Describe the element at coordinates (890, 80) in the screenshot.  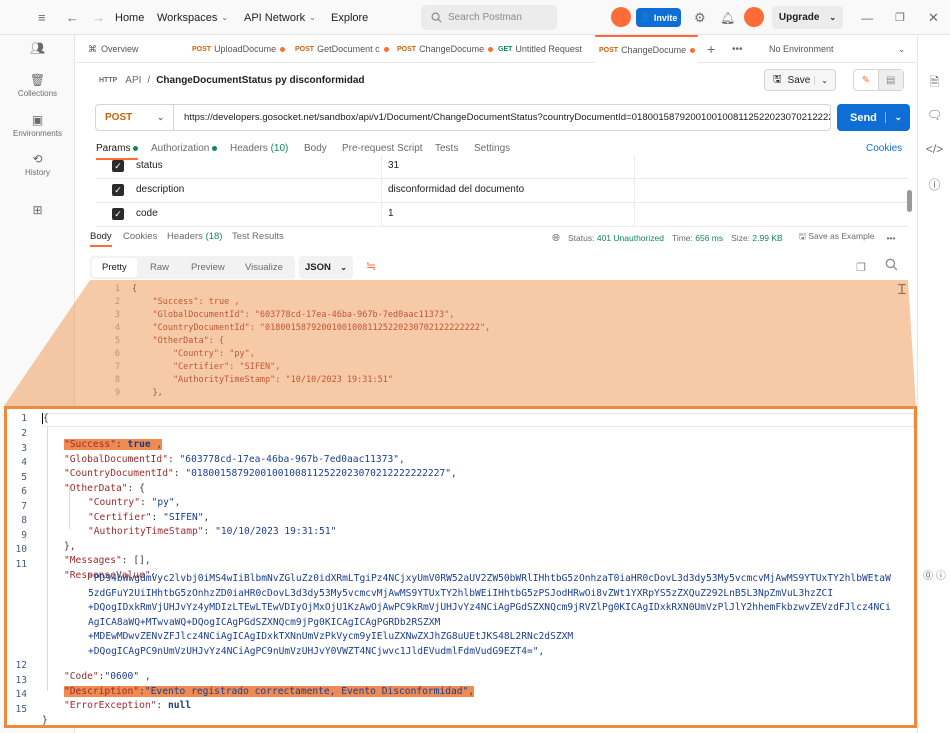
I see `doc-view-icon: ▤` at that location.